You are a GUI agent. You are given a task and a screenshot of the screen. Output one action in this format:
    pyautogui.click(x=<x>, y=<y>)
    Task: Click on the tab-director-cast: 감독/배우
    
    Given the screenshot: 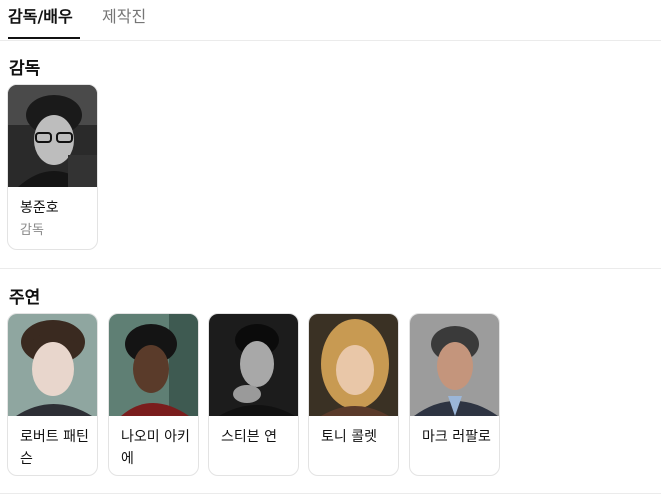 What is the action you would take?
    pyautogui.click(x=40, y=17)
    